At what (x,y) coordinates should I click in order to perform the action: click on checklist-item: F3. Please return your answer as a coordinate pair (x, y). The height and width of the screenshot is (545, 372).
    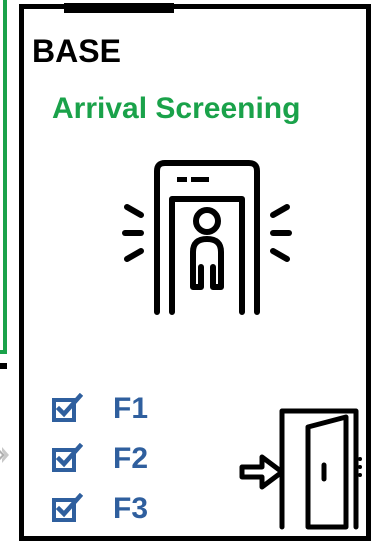
    Looking at the image, I should click on (99, 509).